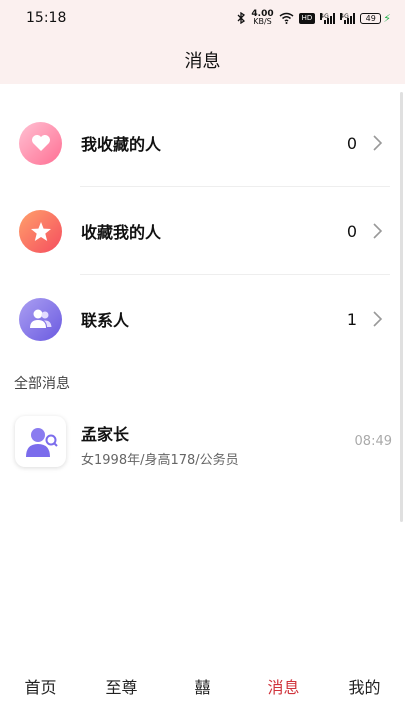 This screenshot has width=405, height=720. I want to click on menu-item-label: 收藏我的人, so click(121, 232).